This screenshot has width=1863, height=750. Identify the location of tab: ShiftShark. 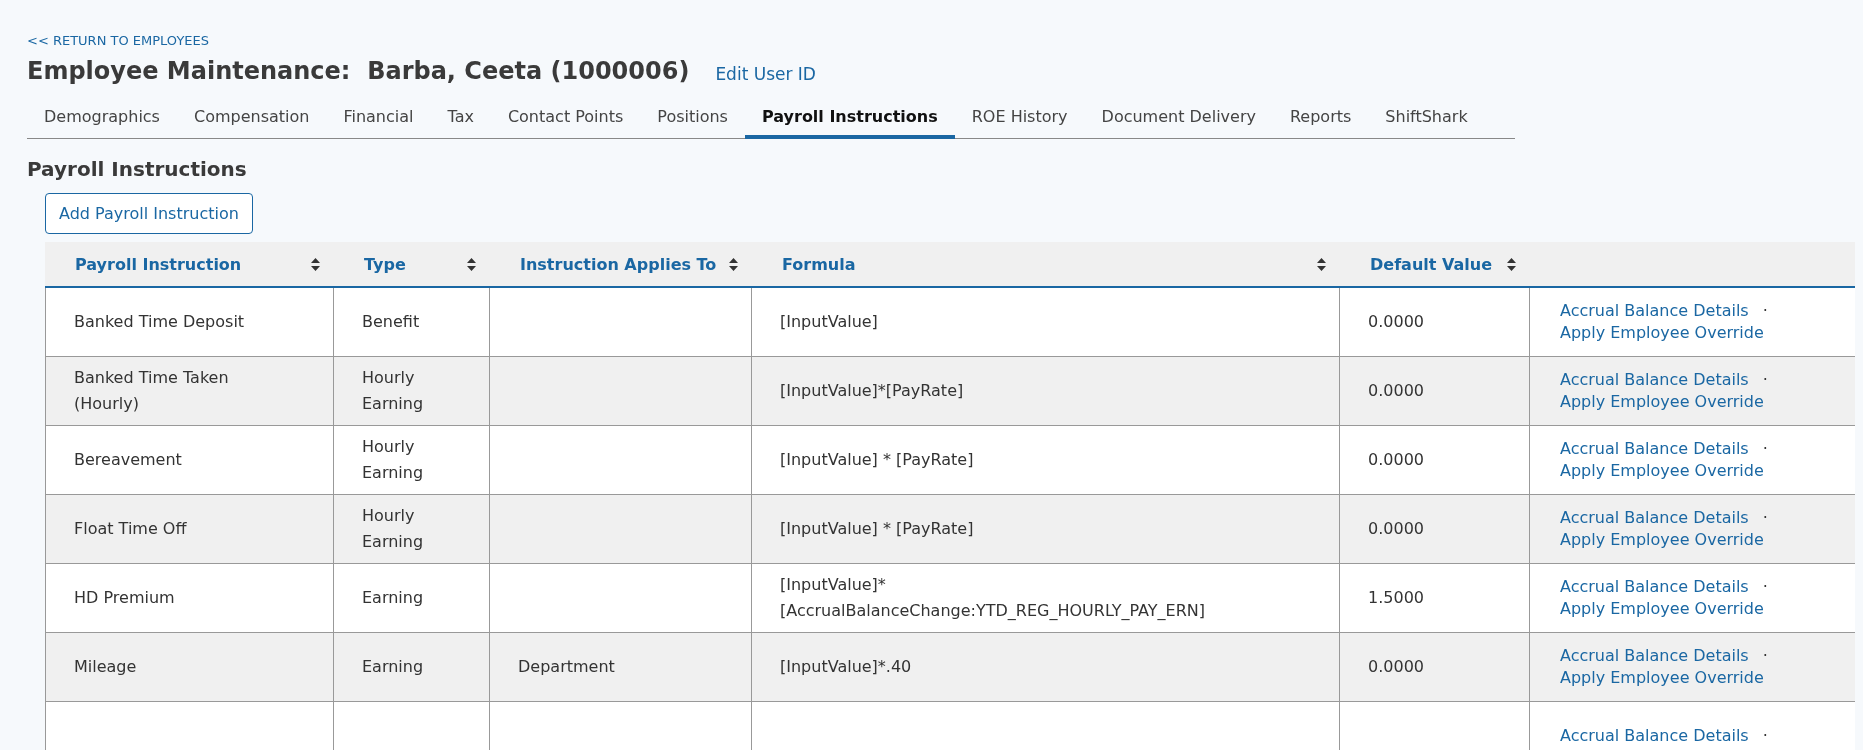
(1426, 118).